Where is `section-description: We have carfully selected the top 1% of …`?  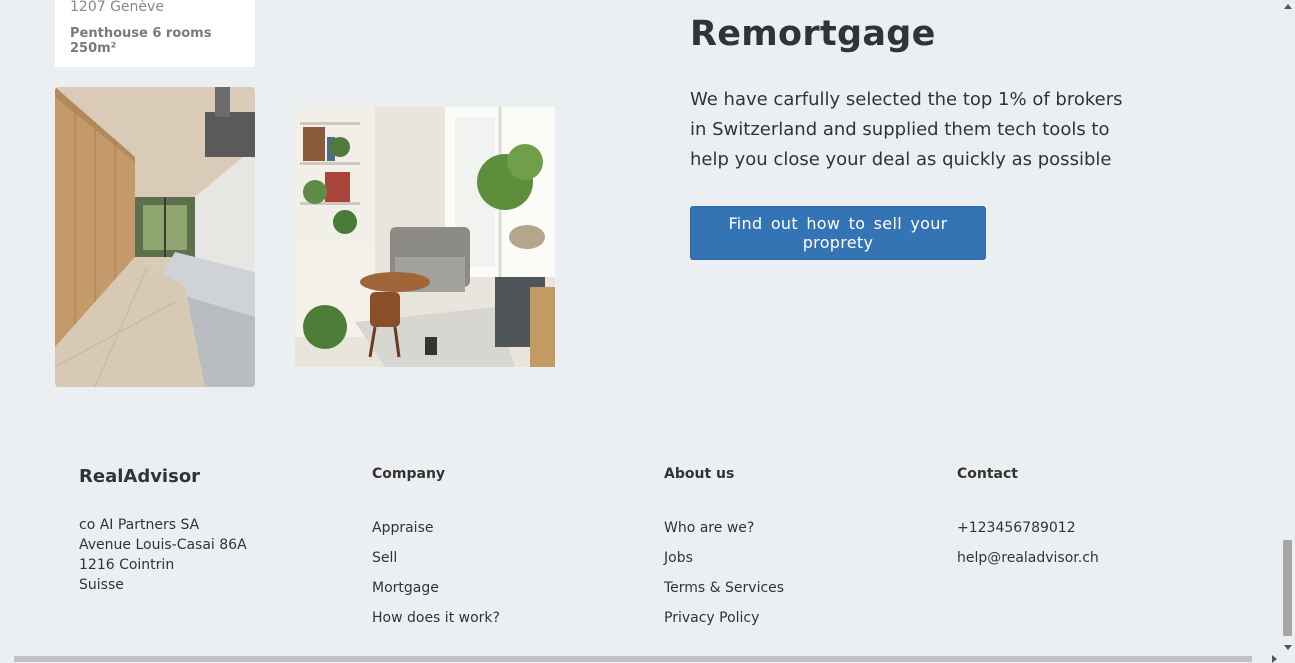 section-description: We have carfully selected the top 1% of … is located at coordinates (906, 129).